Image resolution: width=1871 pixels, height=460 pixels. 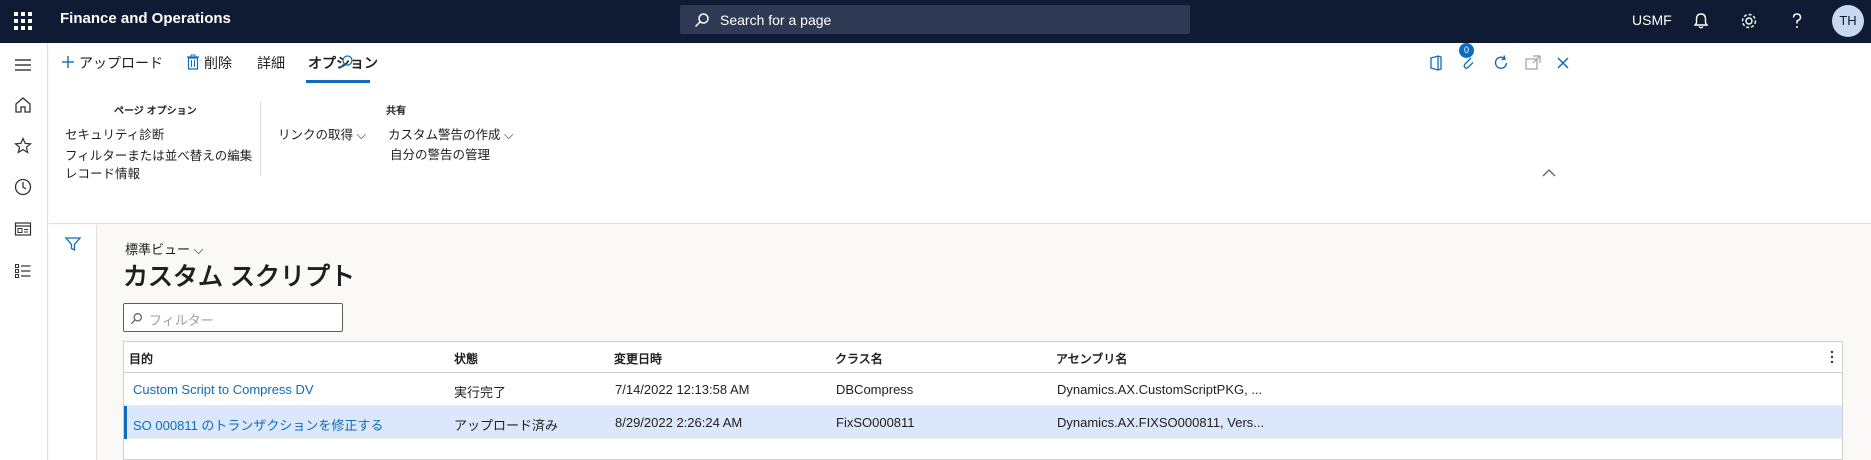 What do you see at coordinates (23, 229) in the screenshot?
I see `workspaces-icon` at bounding box center [23, 229].